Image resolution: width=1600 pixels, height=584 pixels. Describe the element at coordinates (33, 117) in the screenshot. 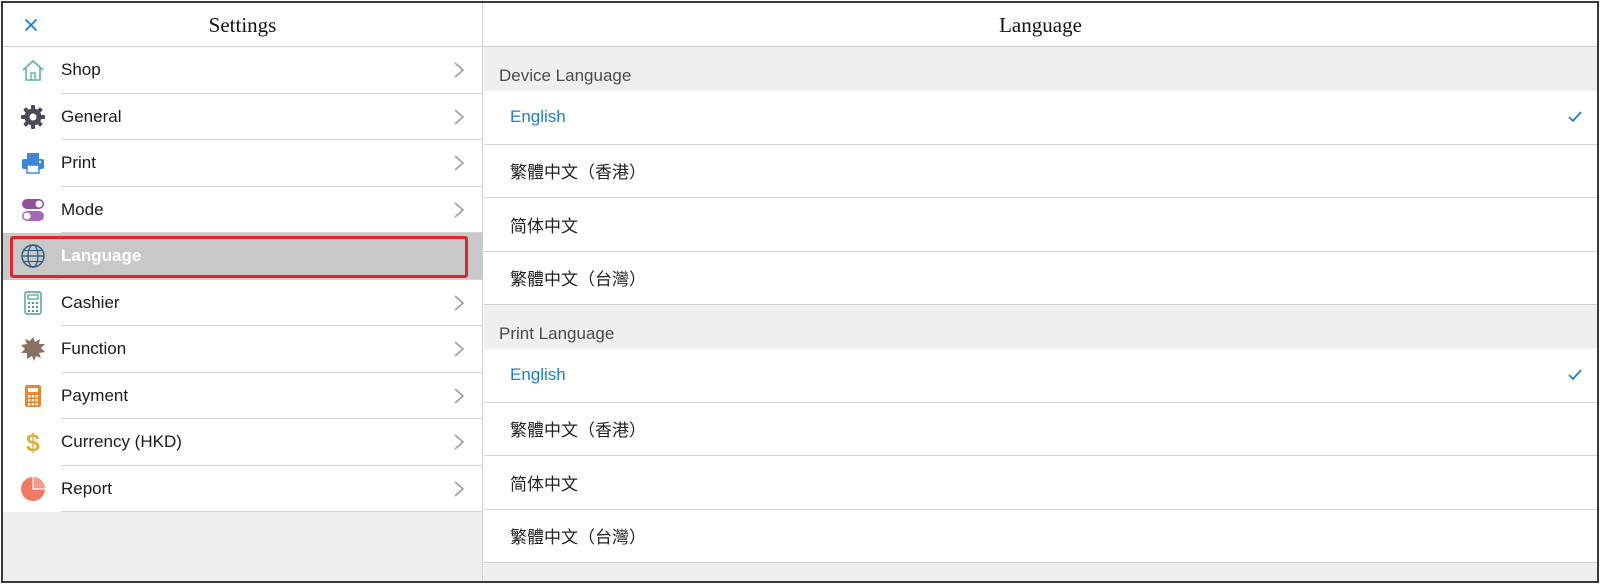

I see `gear-icon` at that location.